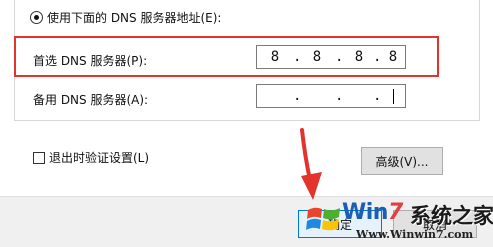 The height and width of the screenshot is (247, 493). I want to click on validate-on-exit-label: 退出时验证设置(L), so click(99, 158).